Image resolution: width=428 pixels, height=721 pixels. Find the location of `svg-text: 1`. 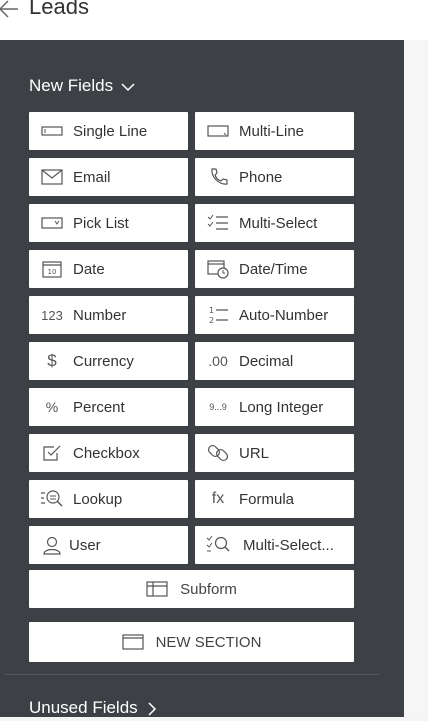

svg-text: 1 is located at coordinates (211, 310).